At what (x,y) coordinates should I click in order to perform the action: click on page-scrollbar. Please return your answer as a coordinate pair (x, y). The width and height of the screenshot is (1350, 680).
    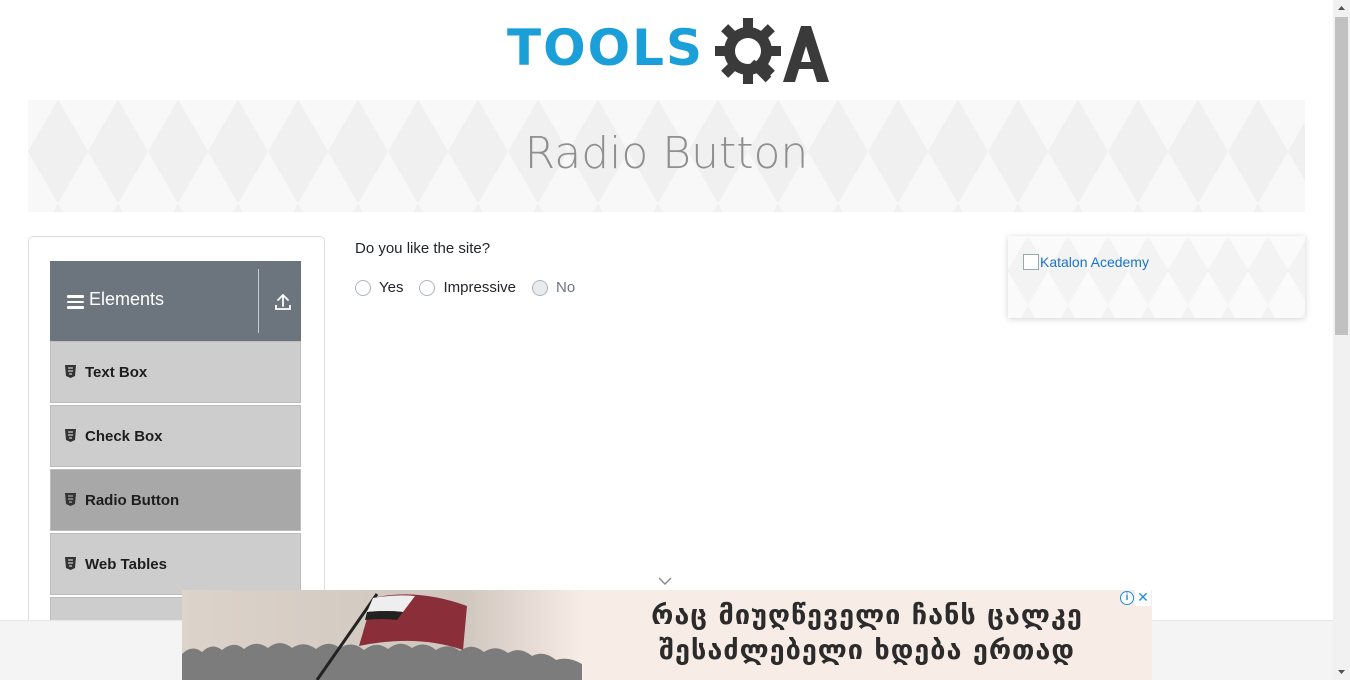
    Looking at the image, I should click on (1341, 340).